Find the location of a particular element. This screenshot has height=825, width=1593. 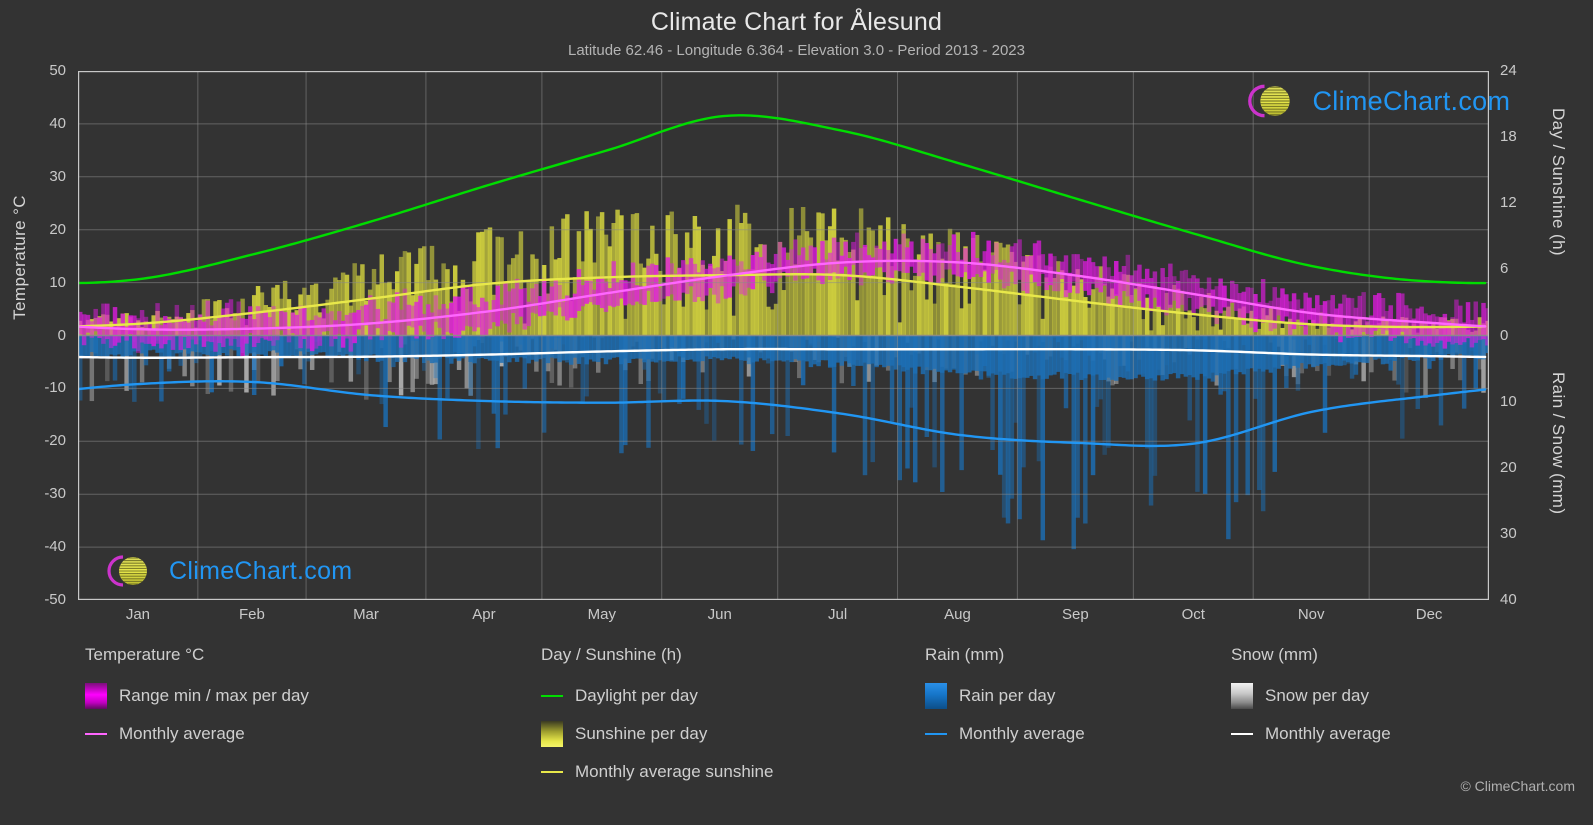

left-axis-tick: 0 is located at coordinates (61, 335).